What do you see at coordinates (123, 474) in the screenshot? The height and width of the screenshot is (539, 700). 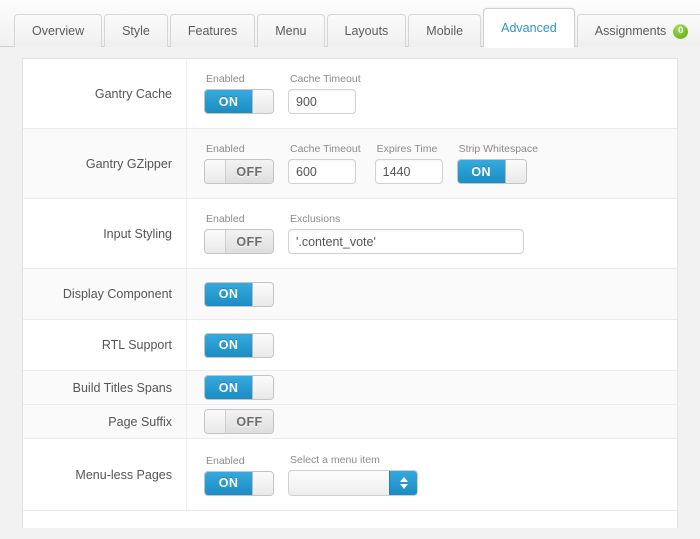 I see `row-label-menu-less-pages: Menu-less Pages` at bounding box center [123, 474].